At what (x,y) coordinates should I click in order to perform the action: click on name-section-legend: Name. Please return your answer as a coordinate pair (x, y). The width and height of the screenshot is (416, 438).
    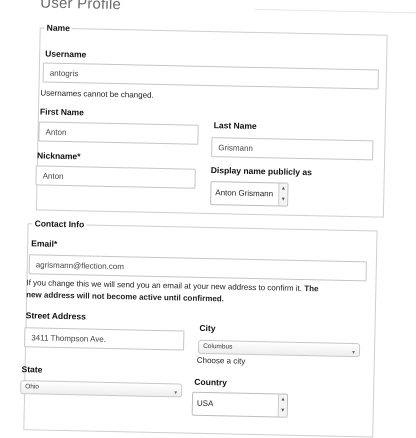
    Looking at the image, I should click on (58, 28).